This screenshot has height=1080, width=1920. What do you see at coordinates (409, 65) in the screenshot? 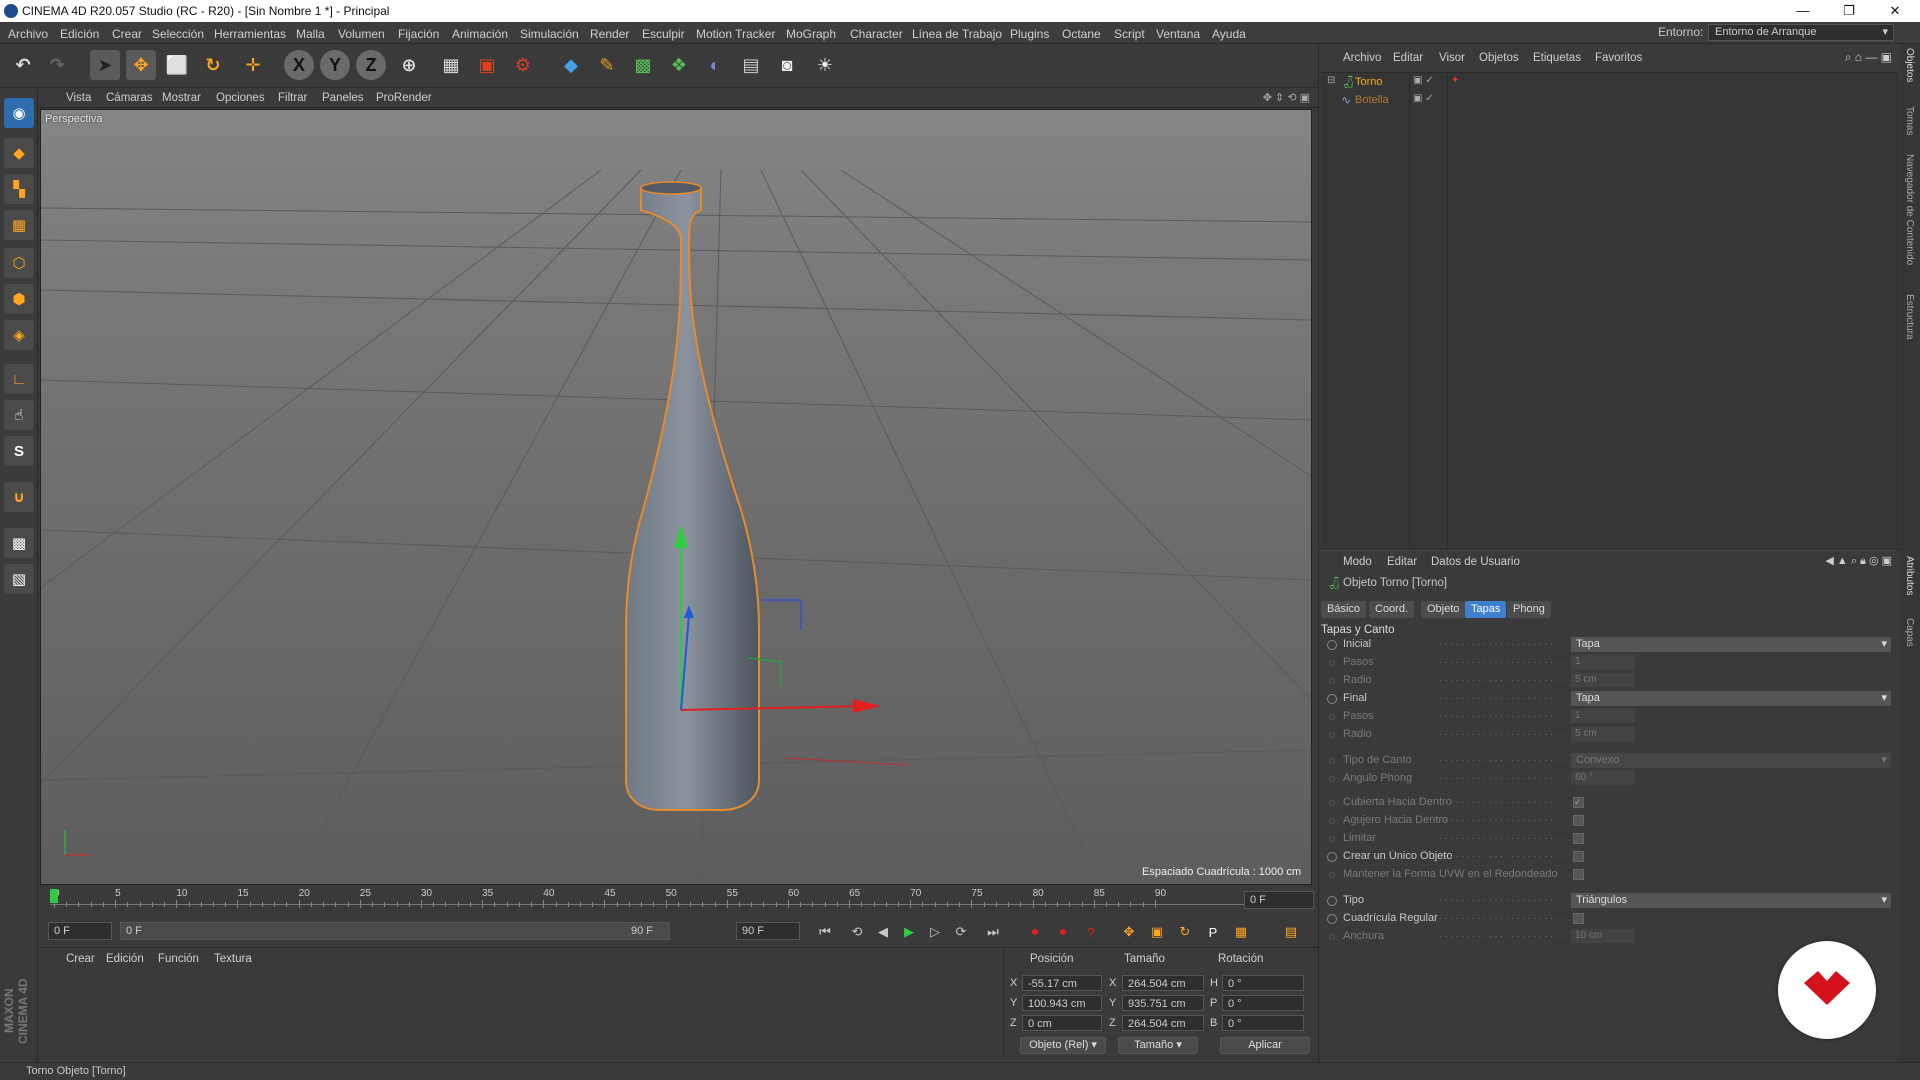
I see `world-coord-icon: ⊕` at bounding box center [409, 65].